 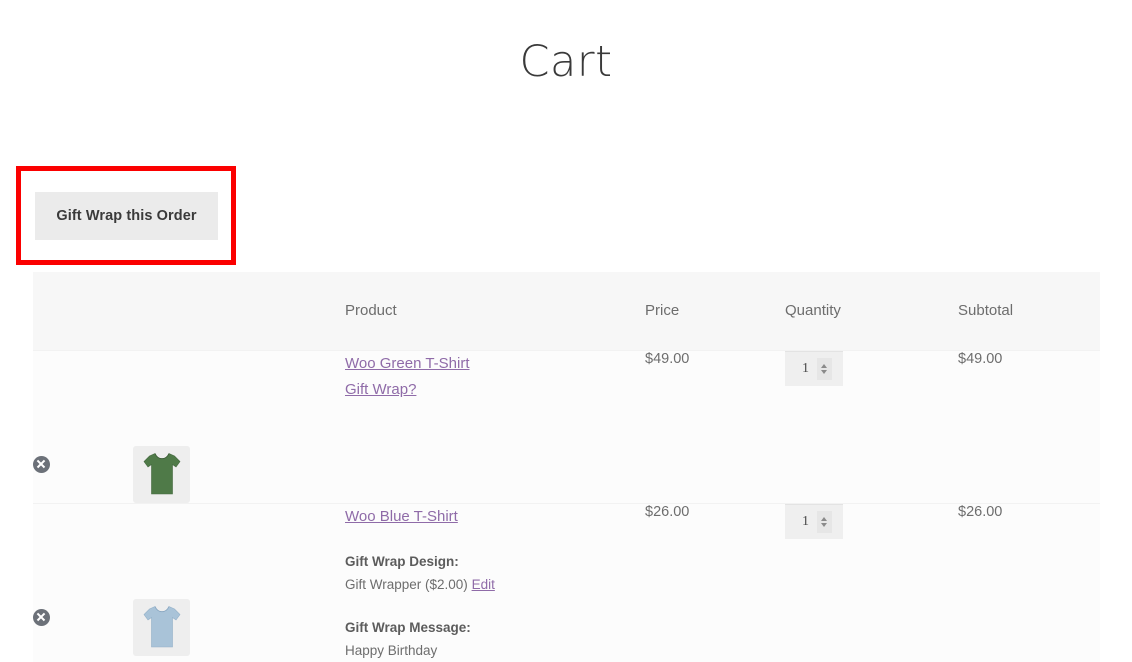 I want to click on cell-product: Woo Green T-Shirt Gift Wrap?, so click(x=495, y=426).